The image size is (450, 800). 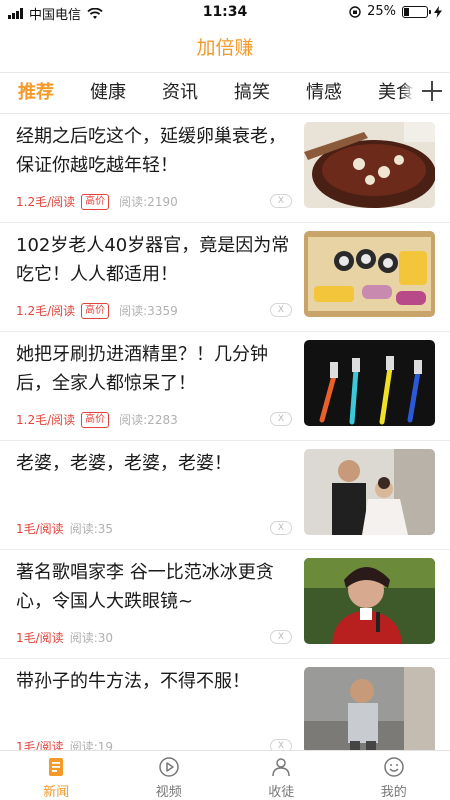 I want to click on nav-item-label: 视频, so click(x=168, y=792).